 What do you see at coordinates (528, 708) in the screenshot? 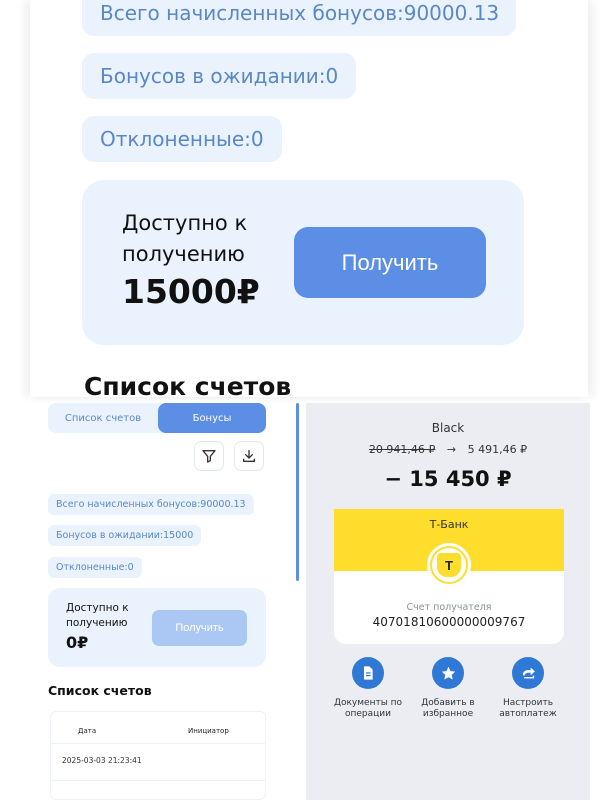
I see `autopay-action-label: Настроить автоплатеж` at bounding box center [528, 708].